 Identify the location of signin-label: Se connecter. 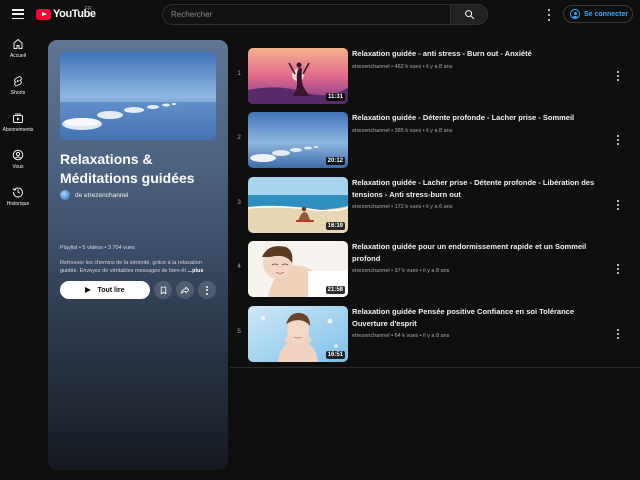
(606, 14).